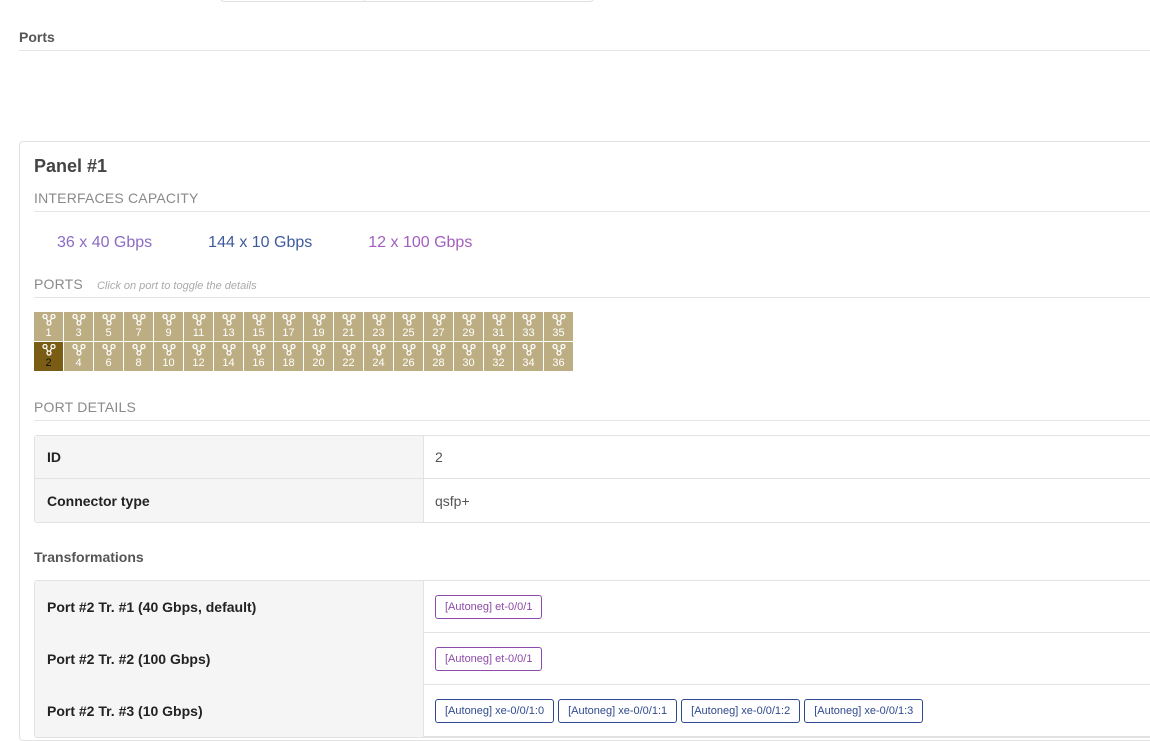  What do you see at coordinates (228, 363) in the screenshot?
I see `port-number: 14` at bounding box center [228, 363].